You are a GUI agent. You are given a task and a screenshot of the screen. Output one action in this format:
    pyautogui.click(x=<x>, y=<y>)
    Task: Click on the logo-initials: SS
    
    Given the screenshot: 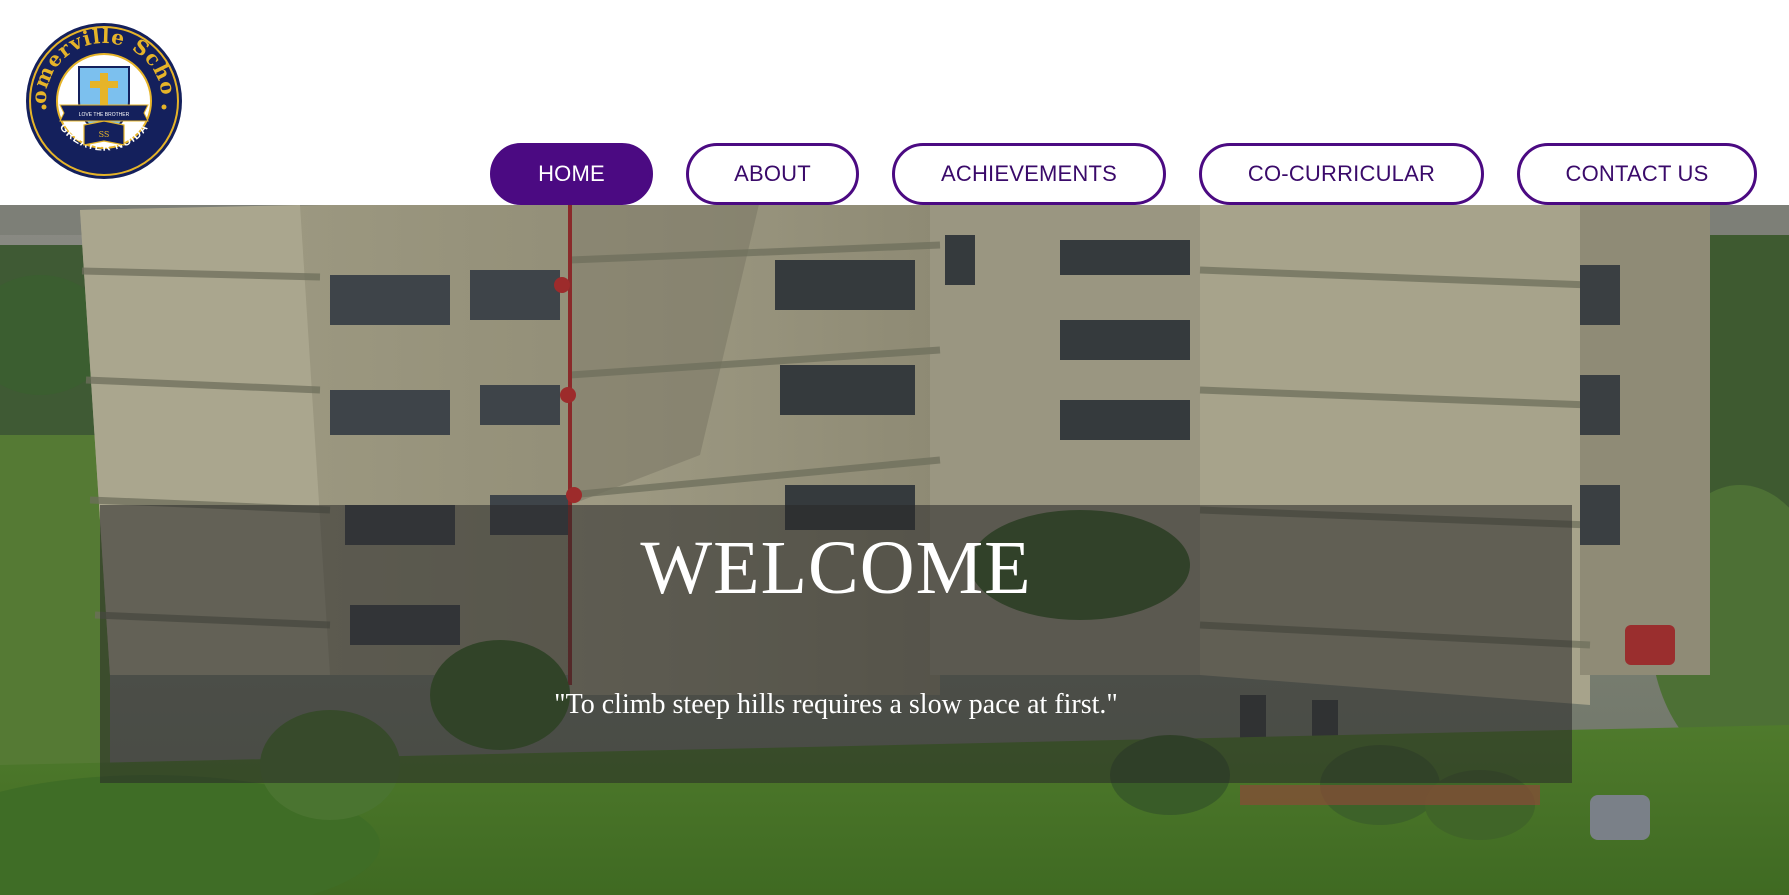 What is the action you would take?
    pyautogui.click(x=104, y=134)
    